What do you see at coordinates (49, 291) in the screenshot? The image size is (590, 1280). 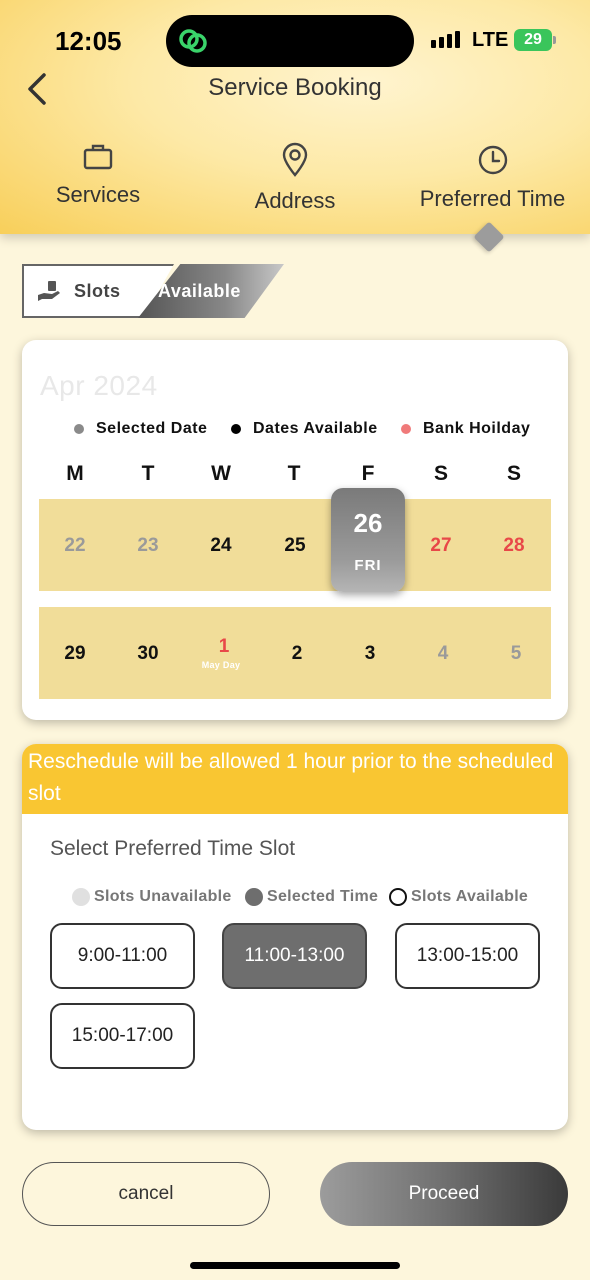 I see `hand-coin-icon` at bounding box center [49, 291].